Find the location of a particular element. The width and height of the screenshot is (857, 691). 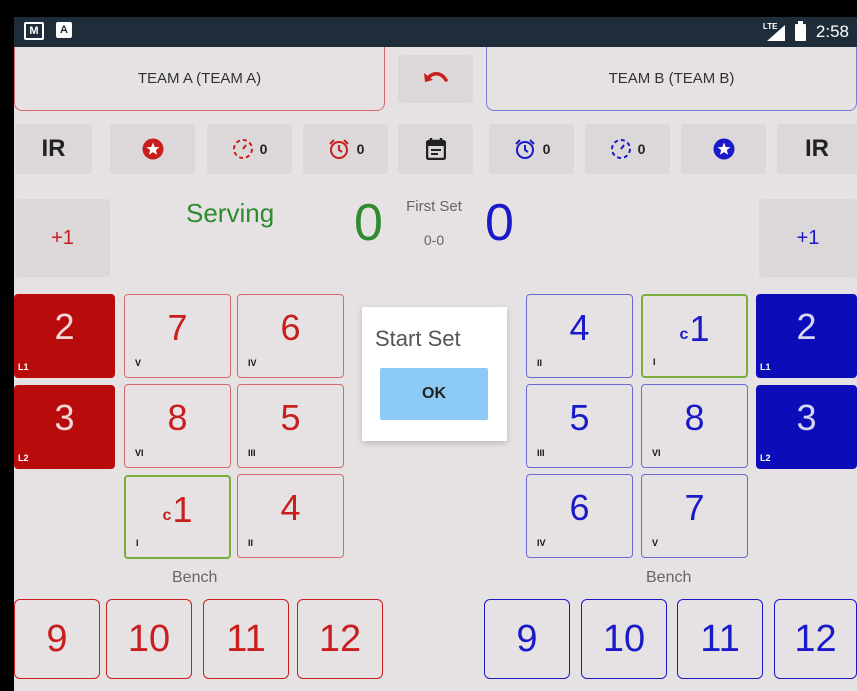

team-a-ir-button: IR is located at coordinates (53, 149).